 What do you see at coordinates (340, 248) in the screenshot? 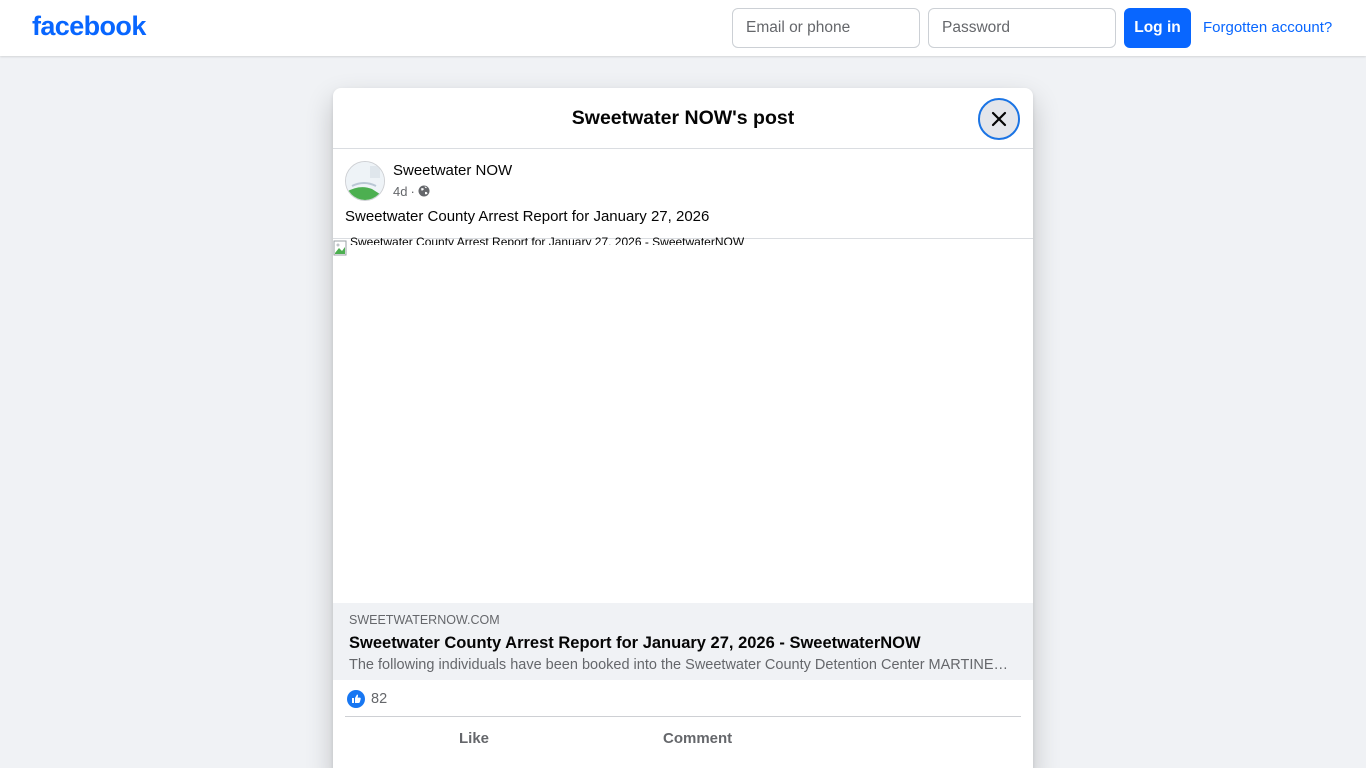
I see `broken-image-icon` at bounding box center [340, 248].